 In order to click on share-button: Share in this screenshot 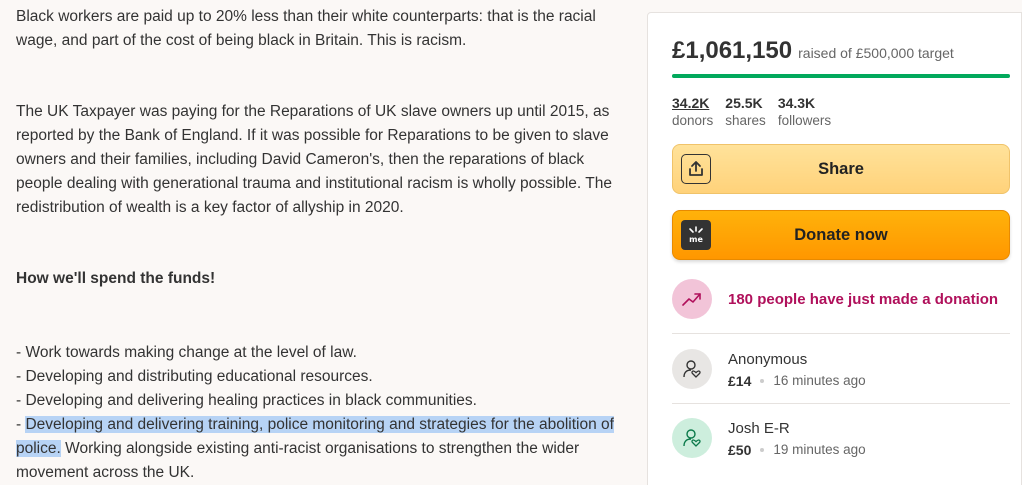, I will do `click(841, 169)`.